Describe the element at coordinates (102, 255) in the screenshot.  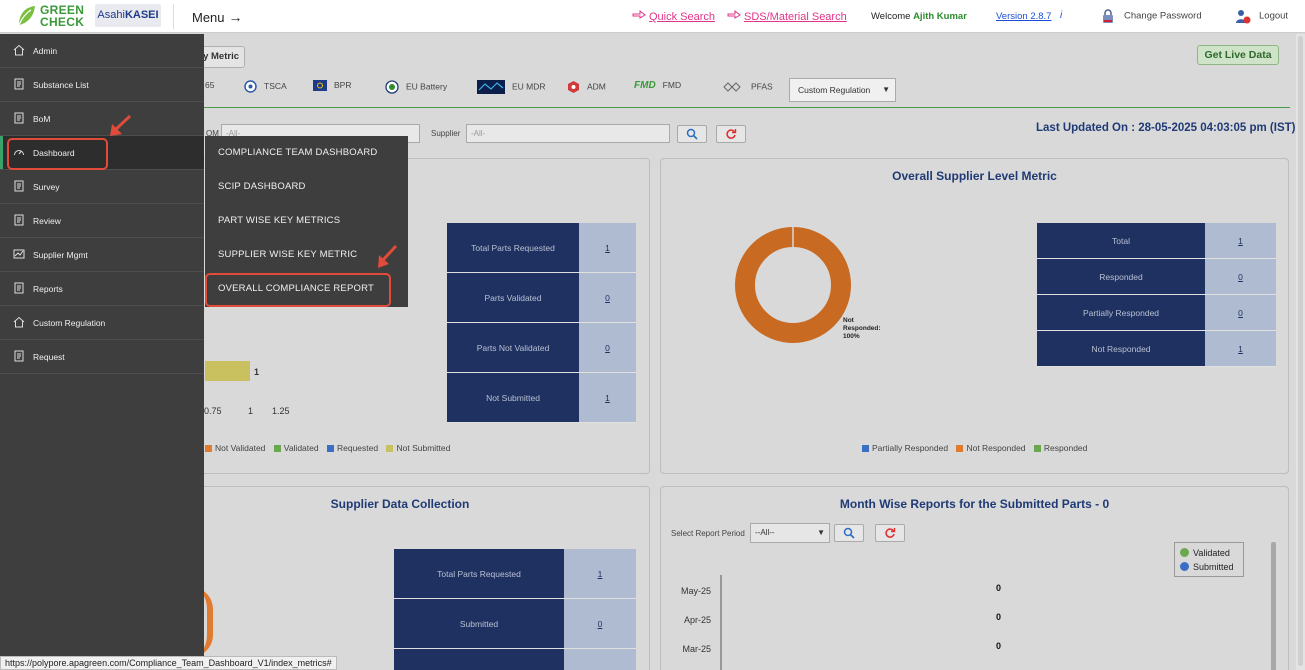
I see `sidebar-item-supplier-mgmt: Supplier Mgmt` at that location.